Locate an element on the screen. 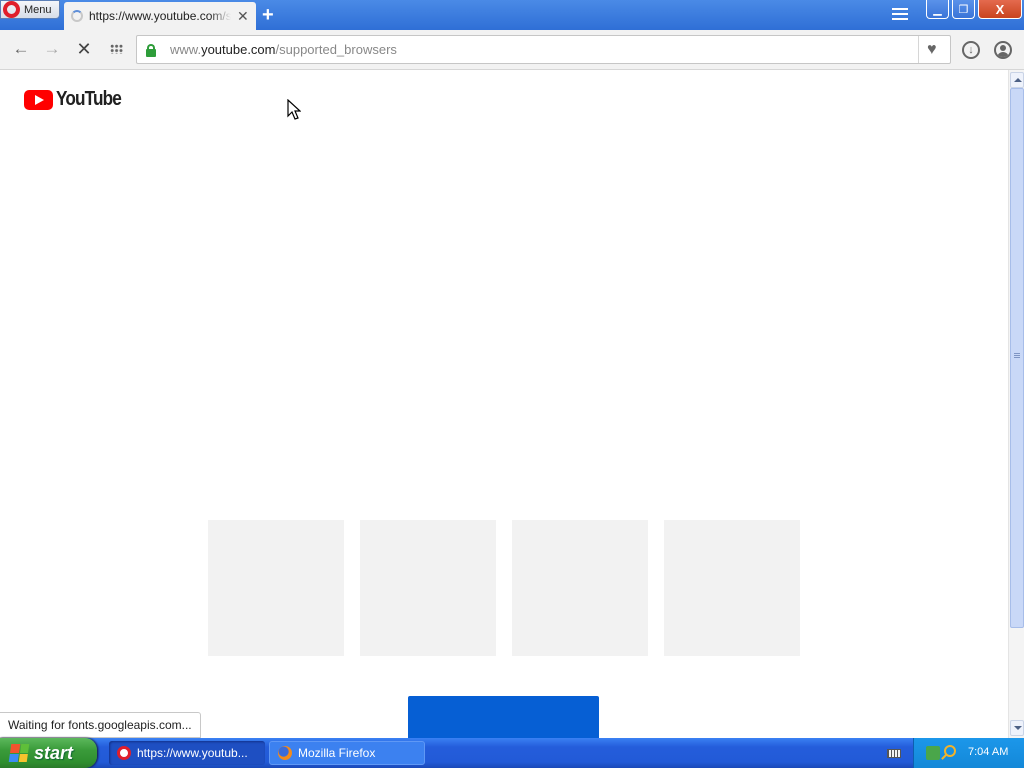 This screenshot has width=1024, height=768. scroll-up-arrow-icon is located at coordinates (1017, 80).